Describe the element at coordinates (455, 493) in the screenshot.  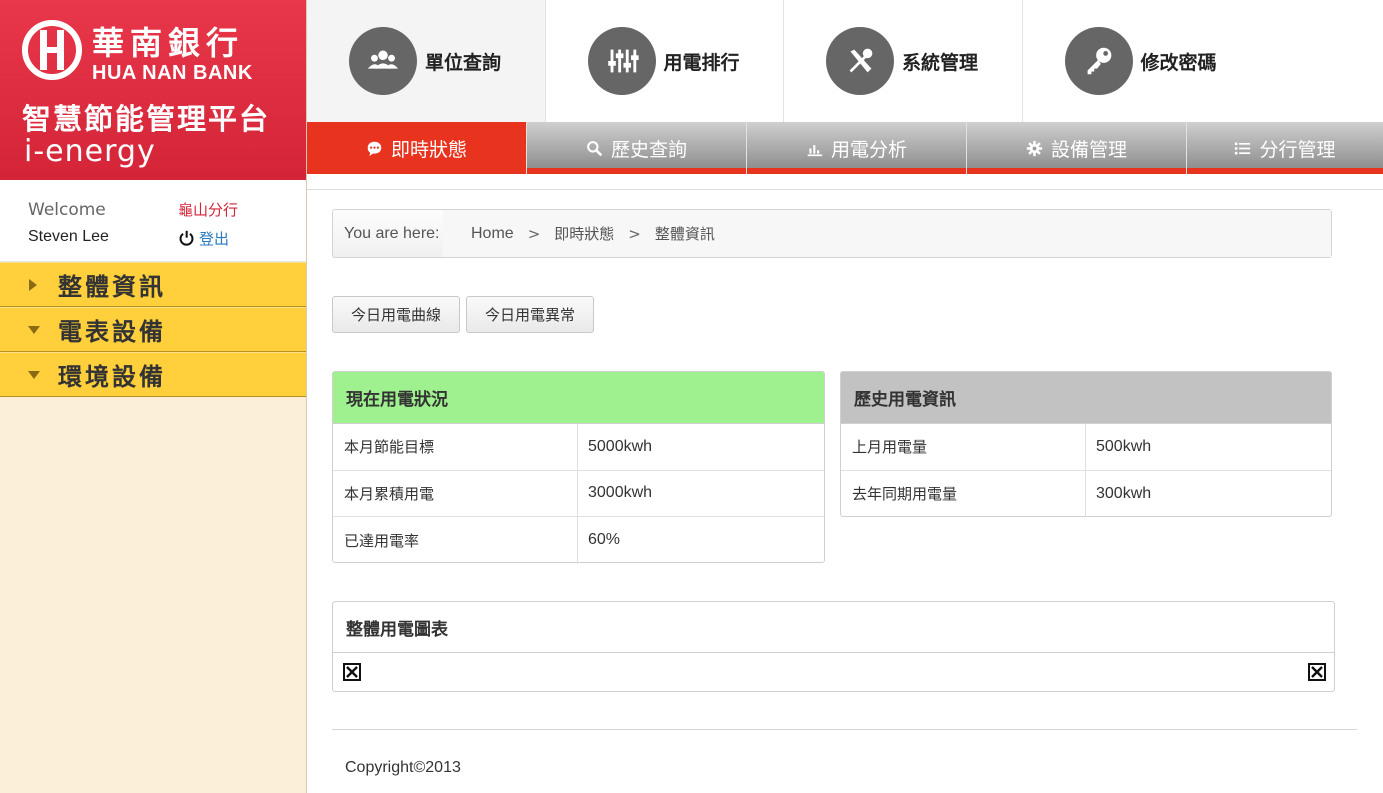
I see `row-label: 本月累積用電` at that location.